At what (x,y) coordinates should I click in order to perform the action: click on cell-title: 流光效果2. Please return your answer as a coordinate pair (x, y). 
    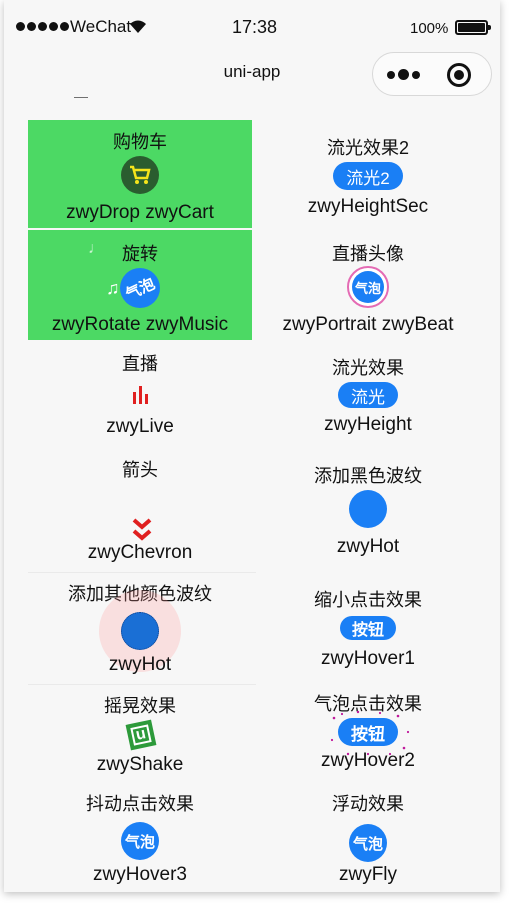
    Looking at the image, I should click on (367, 148).